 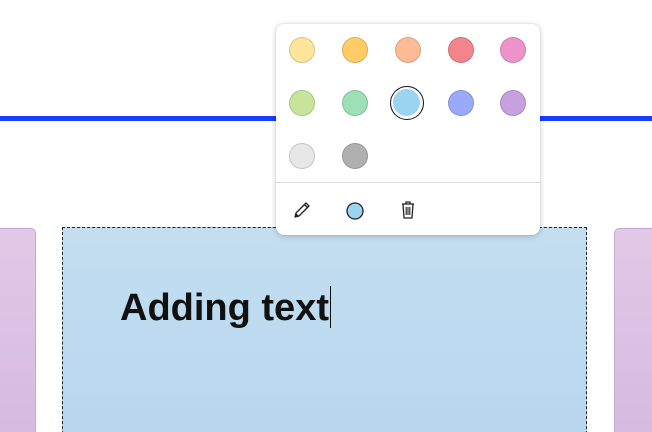 What do you see at coordinates (330, 306) in the screenshot?
I see `text-caret` at bounding box center [330, 306].